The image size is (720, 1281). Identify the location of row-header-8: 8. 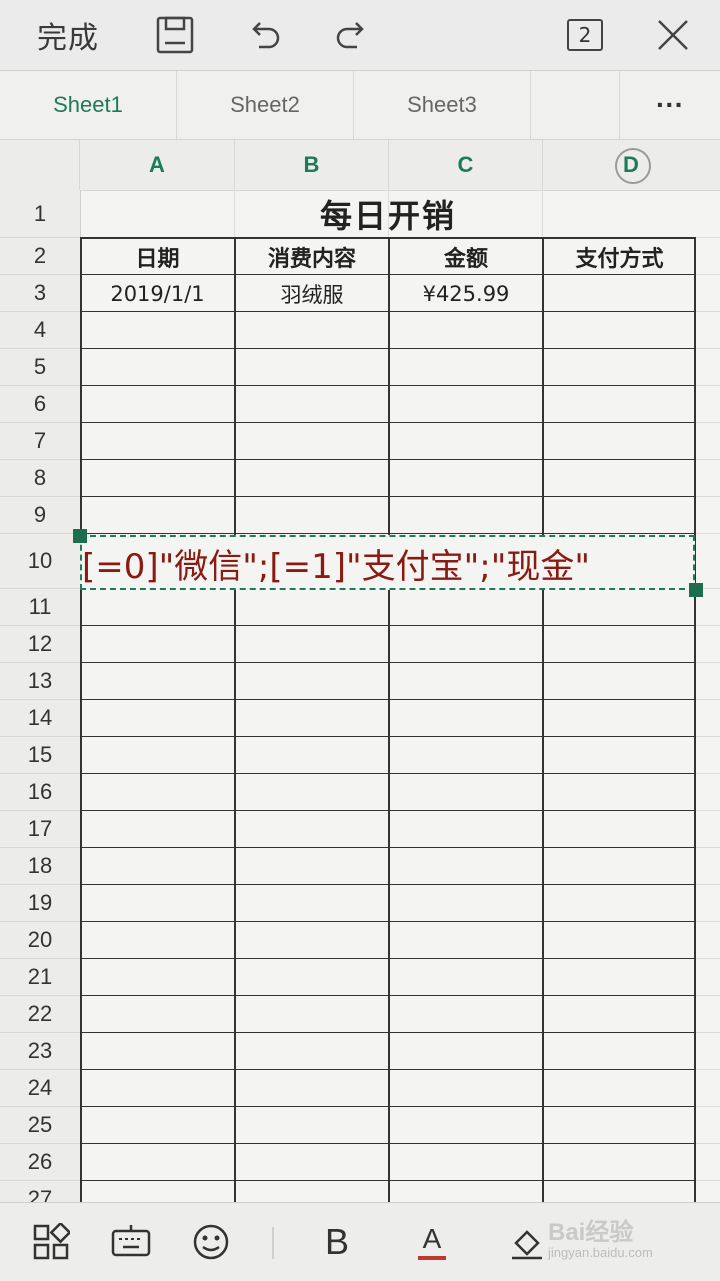
(40, 478).